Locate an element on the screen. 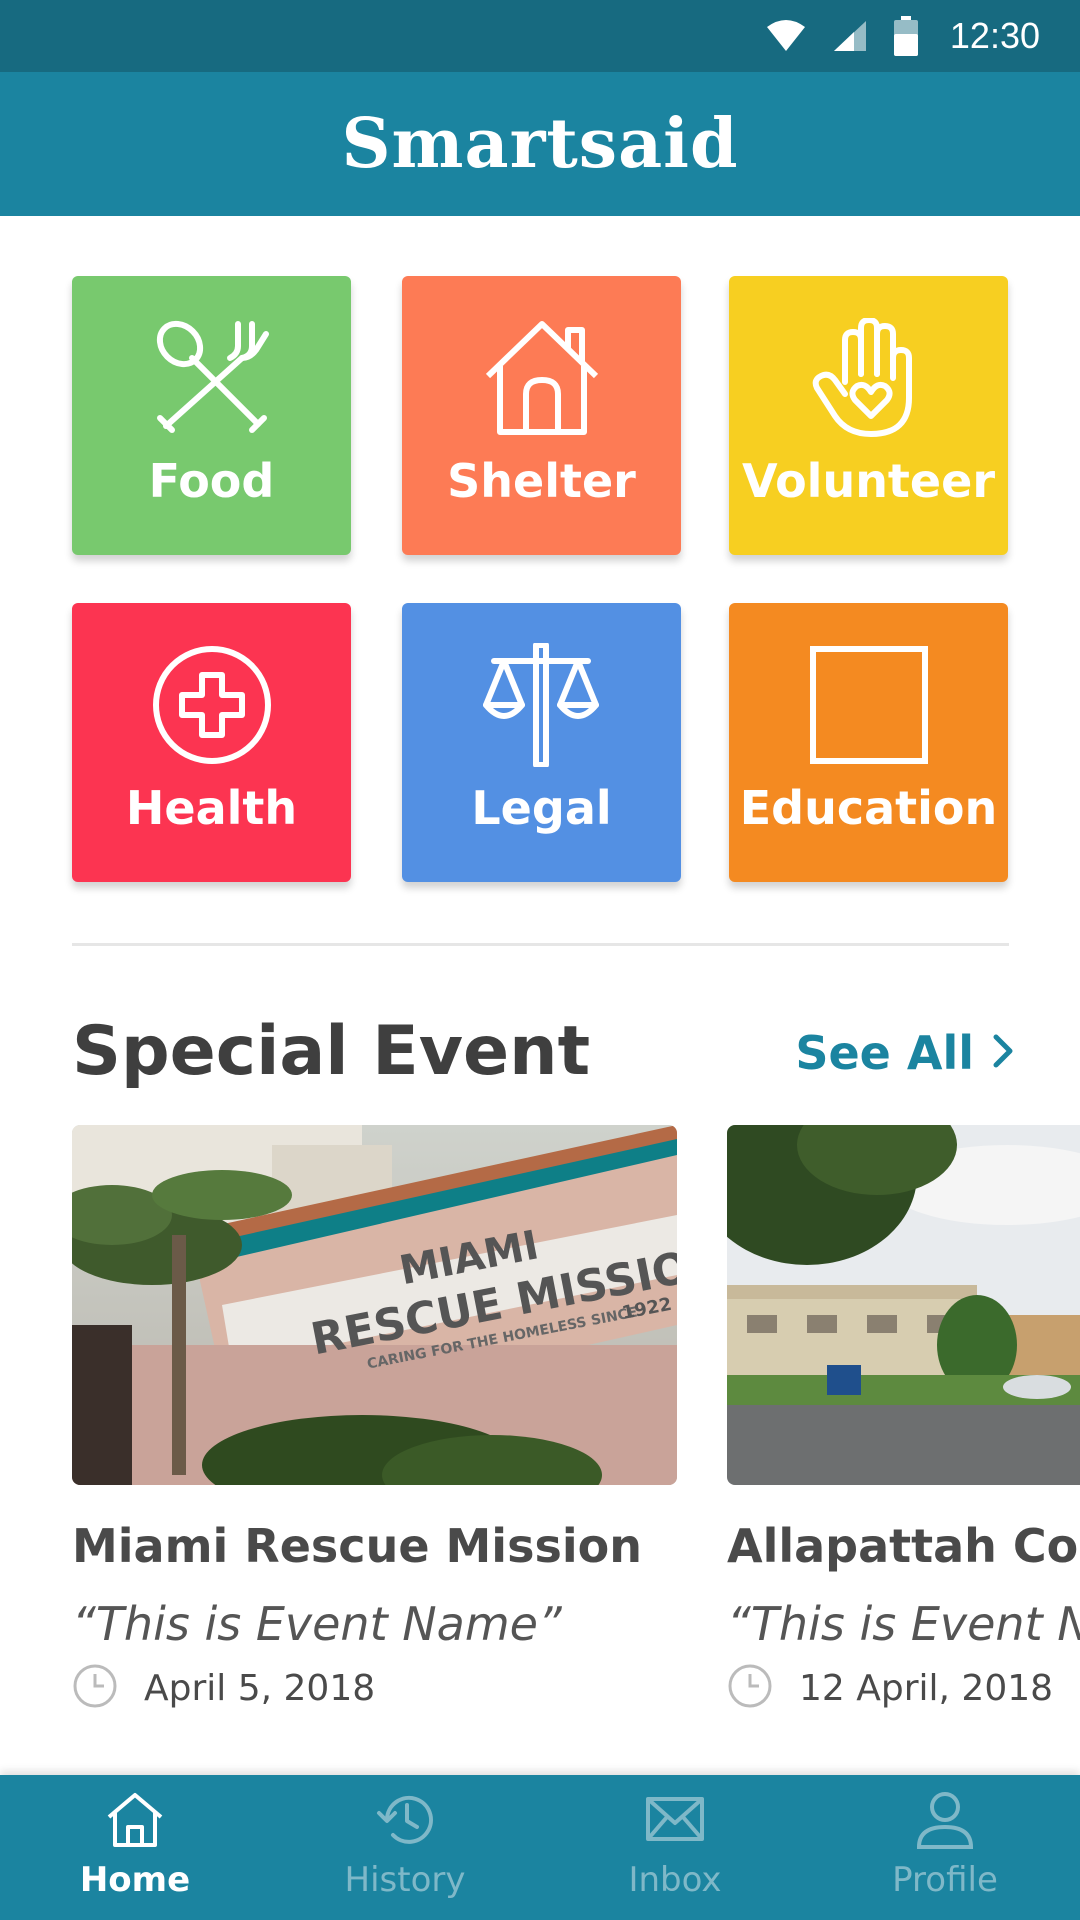  event-name: Miami Rescue Mission is located at coordinates (357, 1546).